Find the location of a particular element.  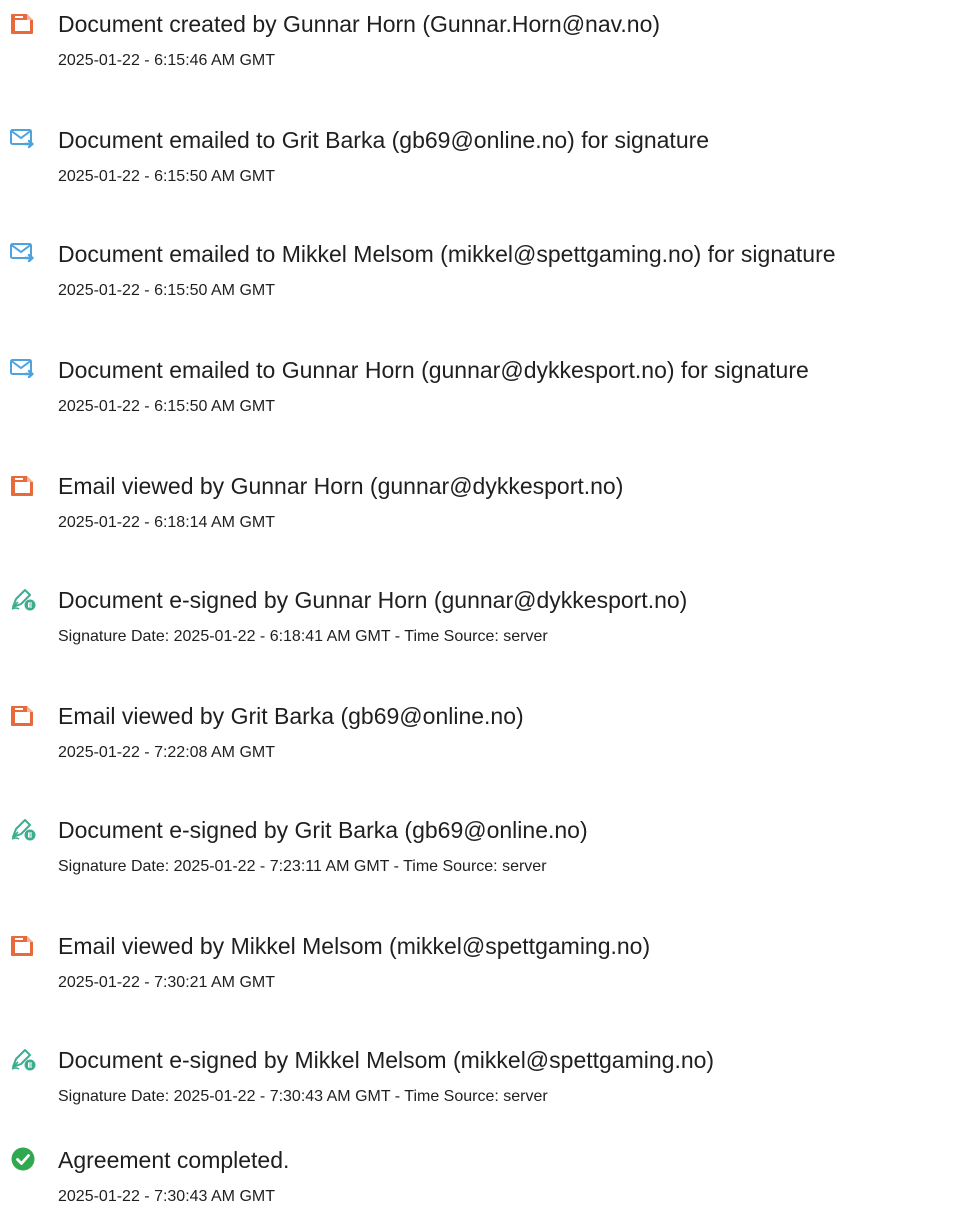

event-timestamp: 2025-01-22 - 7:22:08 AM GMT is located at coordinates (166, 752).